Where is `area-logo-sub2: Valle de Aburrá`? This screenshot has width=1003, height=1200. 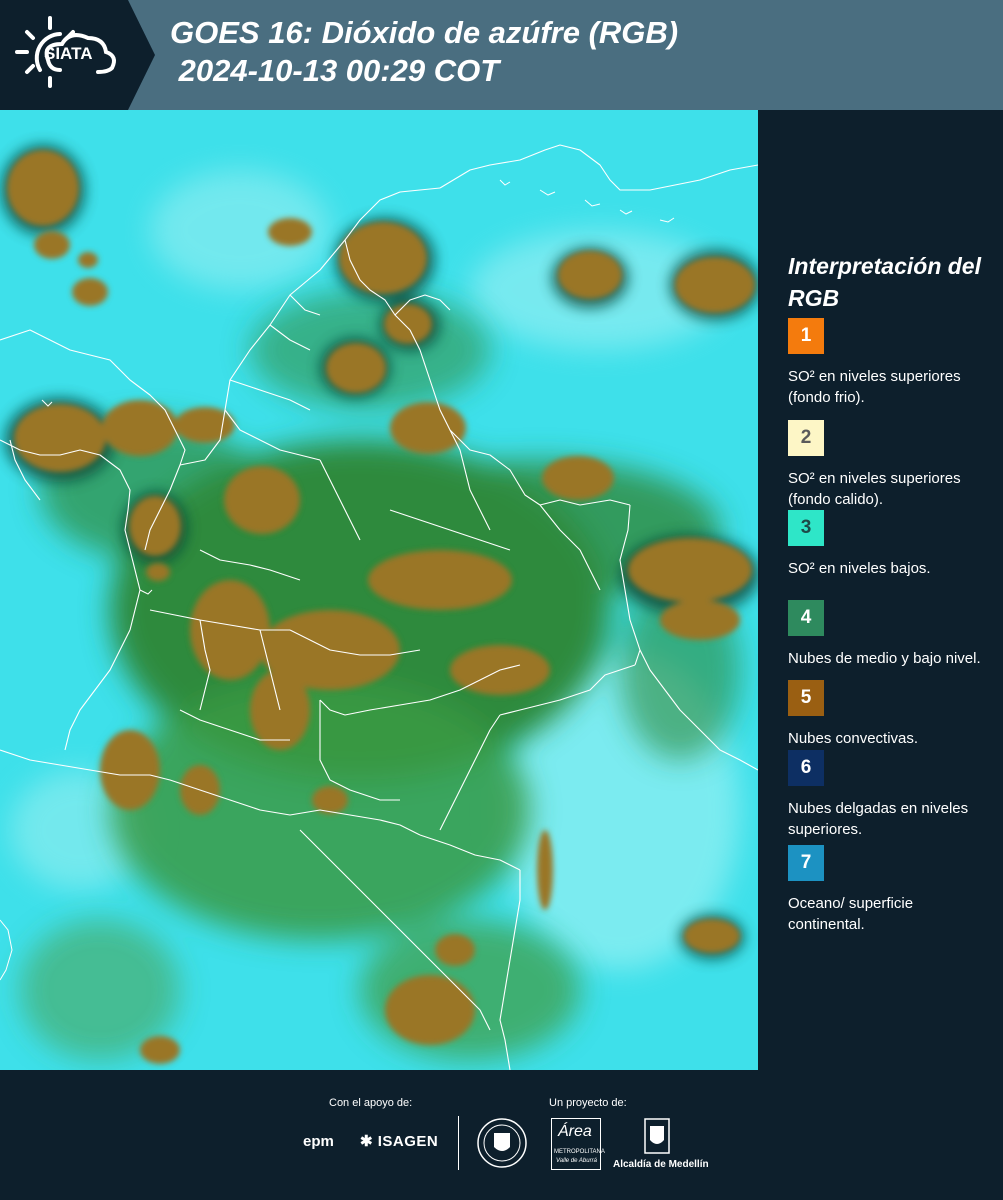 area-logo-sub2: Valle de Aburrá is located at coordinates (576, 1161).